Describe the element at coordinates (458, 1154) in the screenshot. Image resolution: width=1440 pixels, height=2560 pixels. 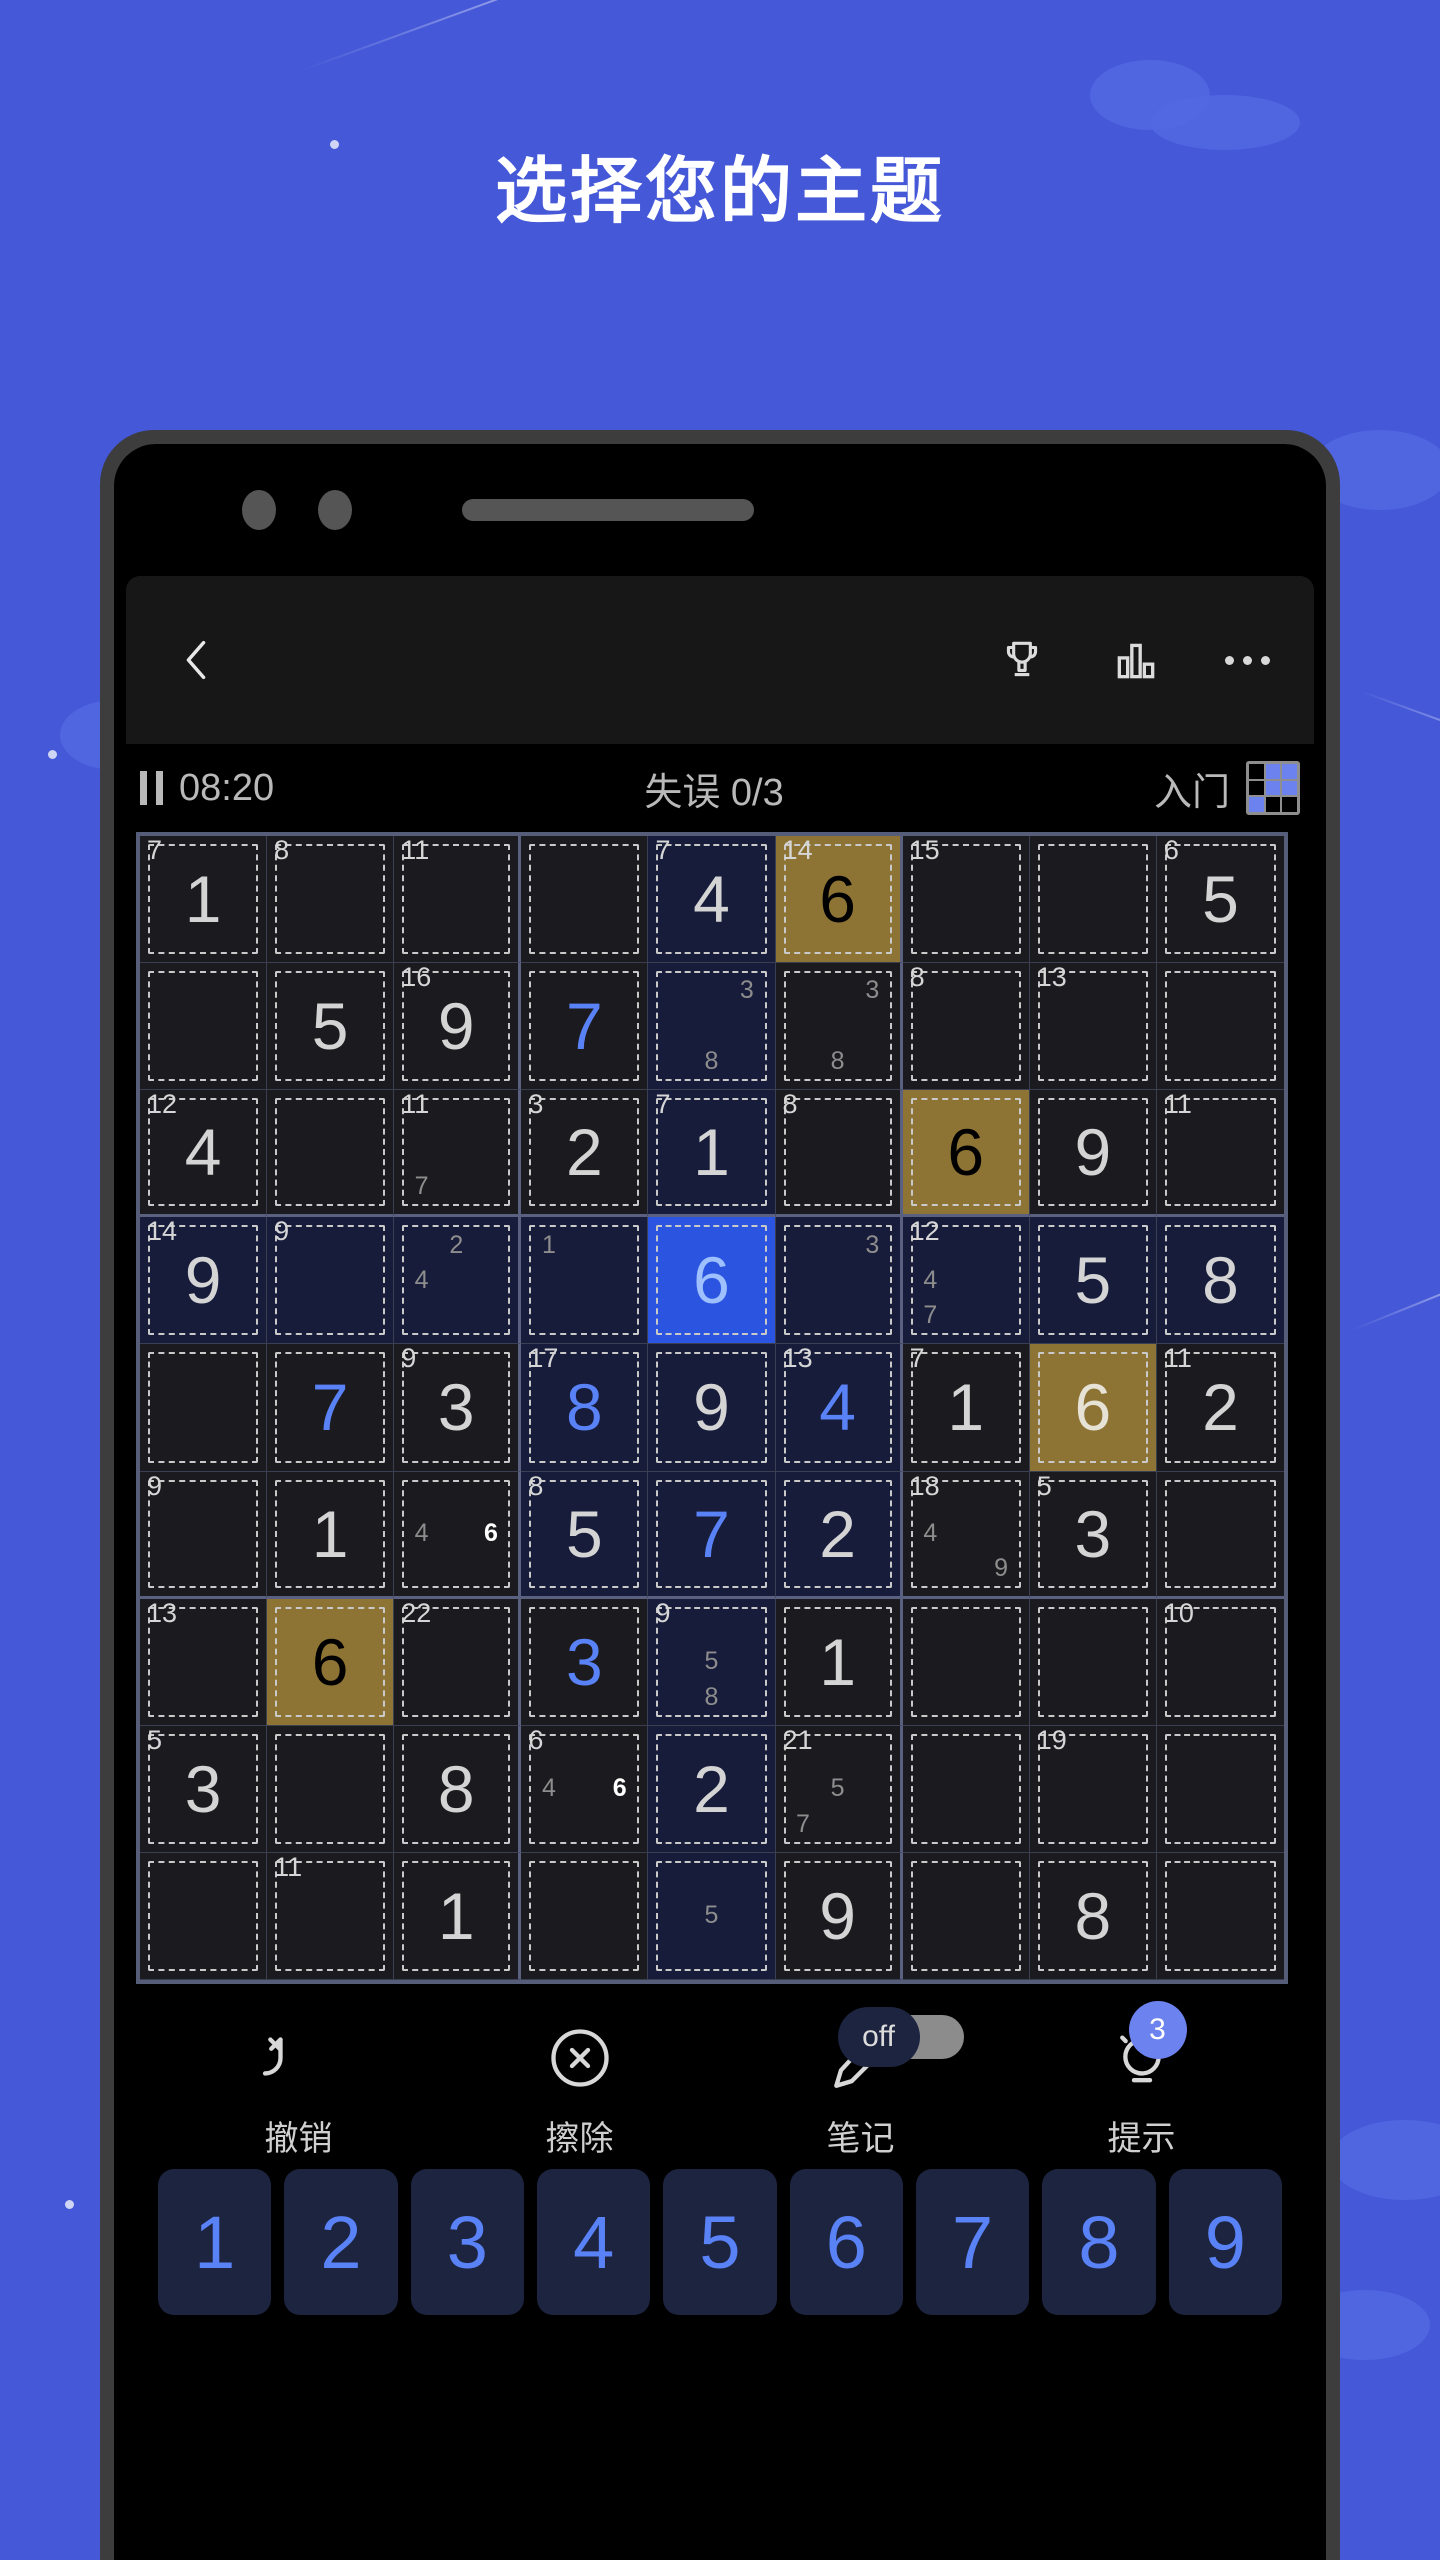
I see `sudoku-cell: 11 7` at that location.